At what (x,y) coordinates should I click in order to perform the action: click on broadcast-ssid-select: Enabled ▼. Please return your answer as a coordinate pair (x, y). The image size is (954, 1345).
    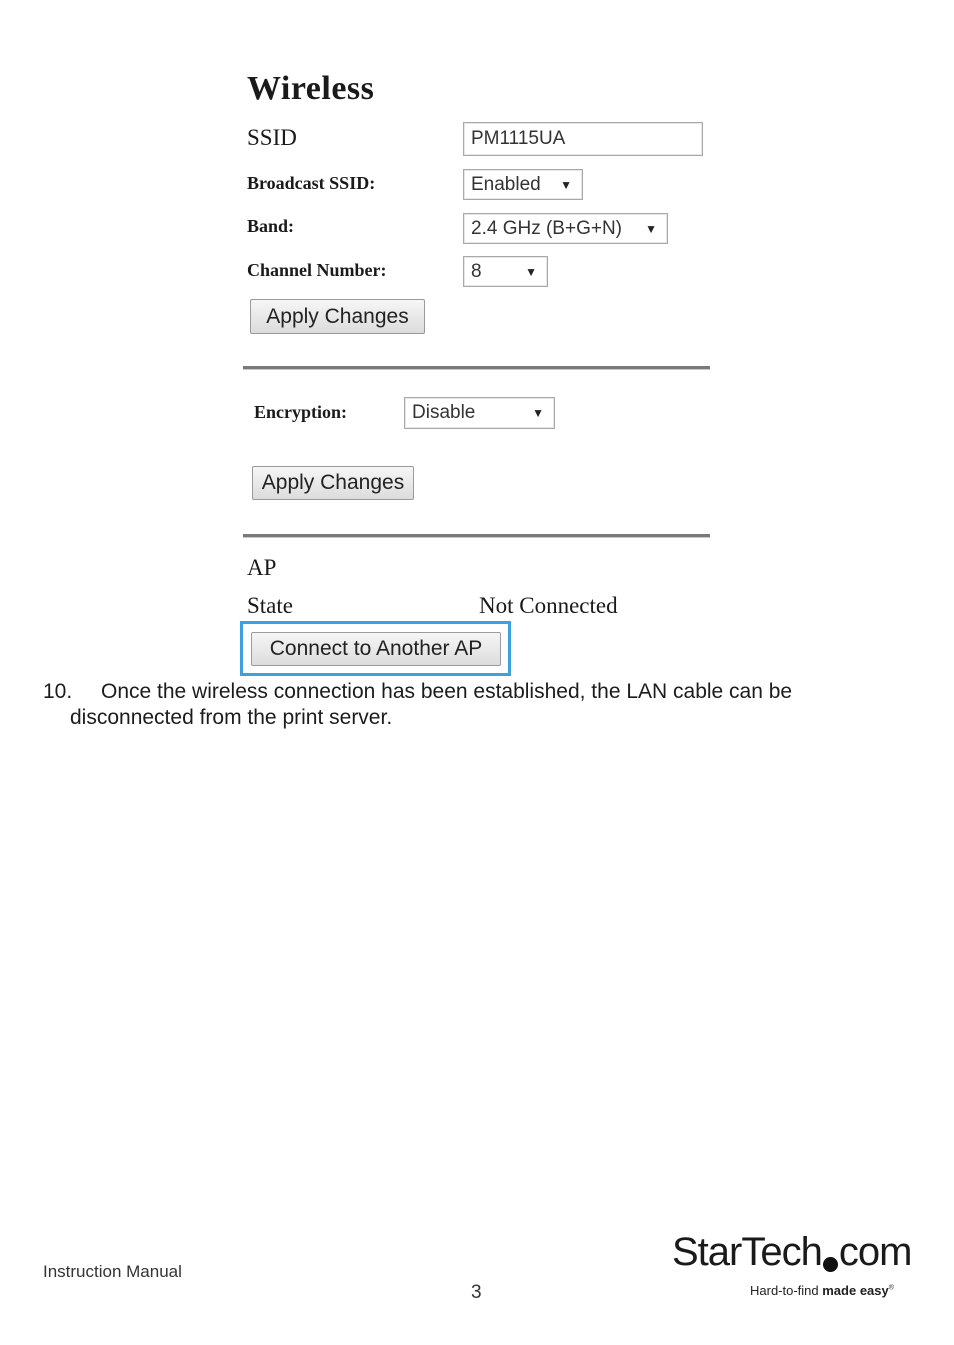
    Looking at the image, I should click on (523, 184).